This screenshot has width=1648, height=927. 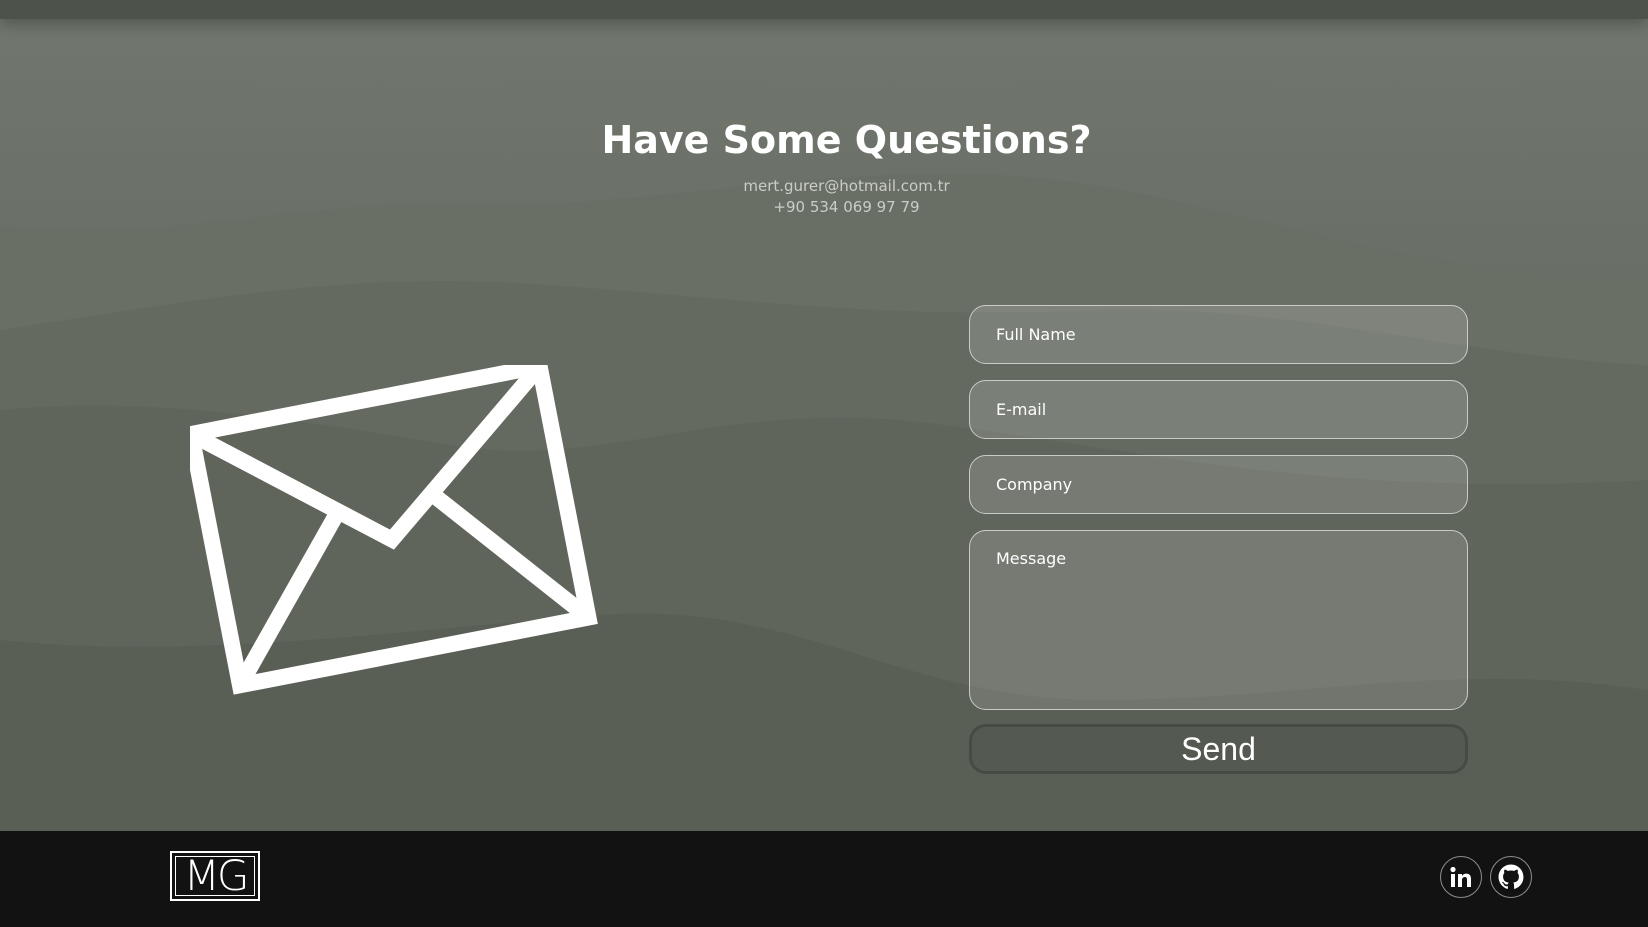 I want to click on github-link, so click(x=1511, y=877).